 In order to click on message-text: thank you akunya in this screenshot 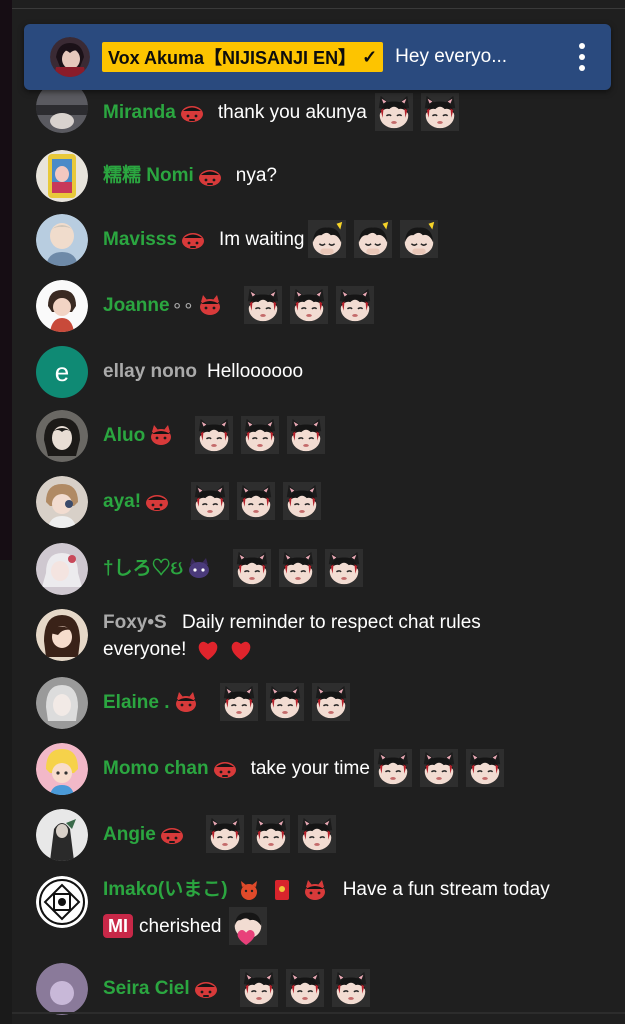, I will do `click(292, 112)`.